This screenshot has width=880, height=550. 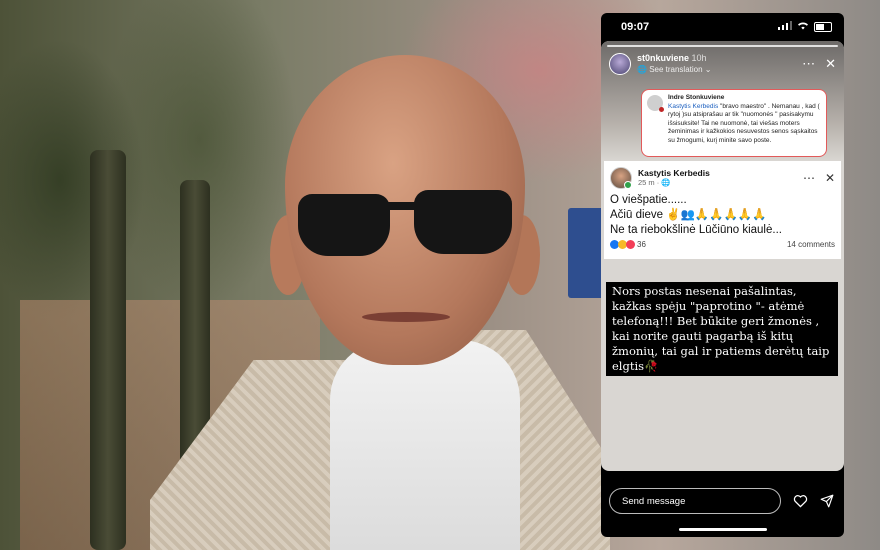 What do you see at coordinates (699, 58) in the screenshot?
I see `story-time: 10h` at bounding box center [699, 58].